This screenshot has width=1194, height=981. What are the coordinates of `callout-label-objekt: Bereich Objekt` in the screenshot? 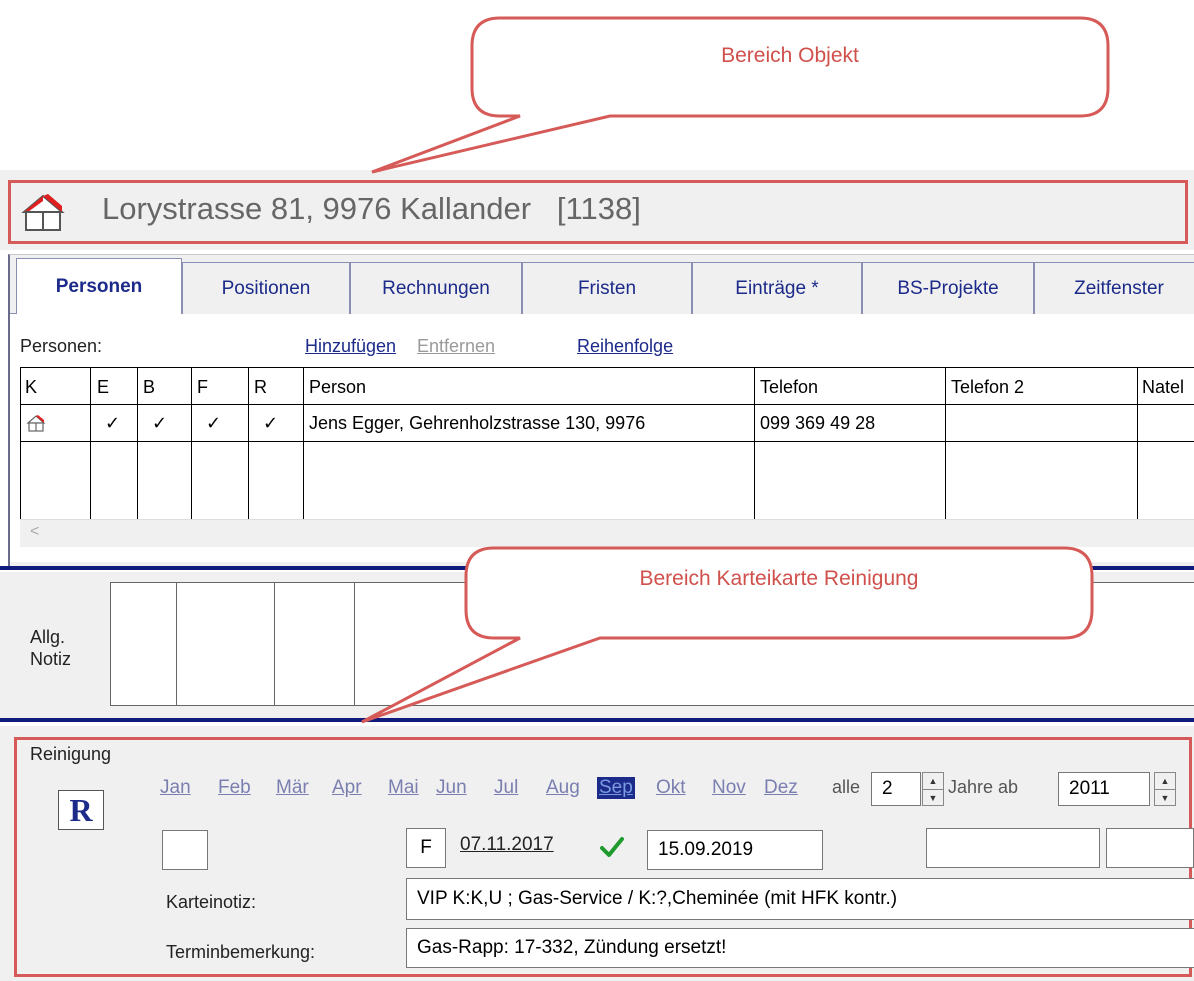 It's located at (790, 55).